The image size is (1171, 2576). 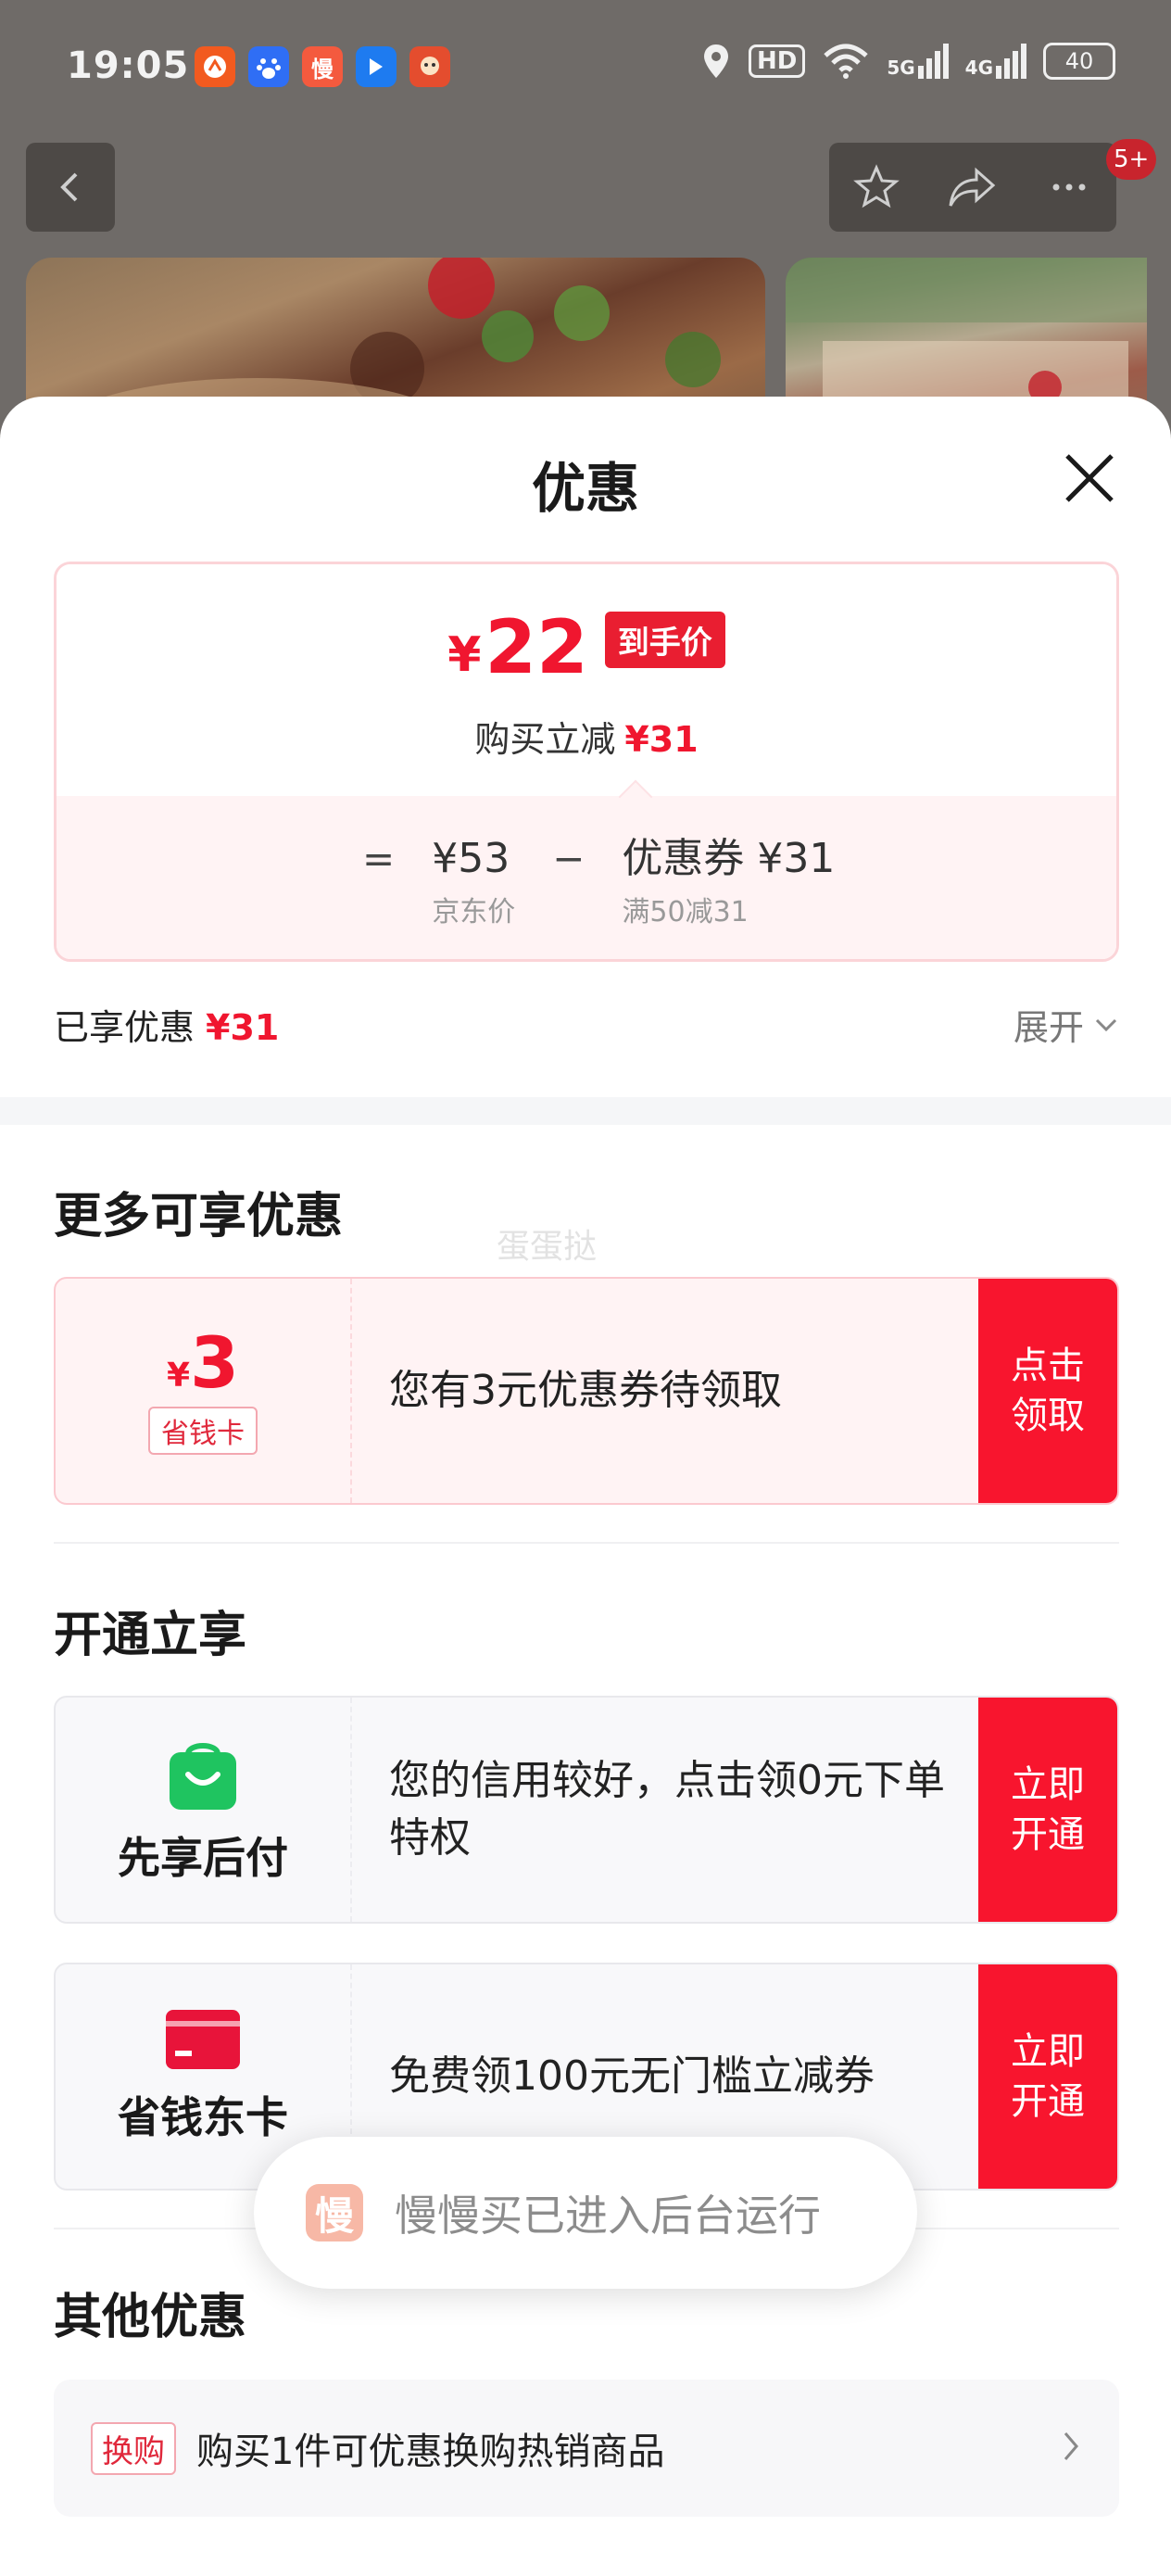 I want to click on close-icon, so click(x=1090, y=478).